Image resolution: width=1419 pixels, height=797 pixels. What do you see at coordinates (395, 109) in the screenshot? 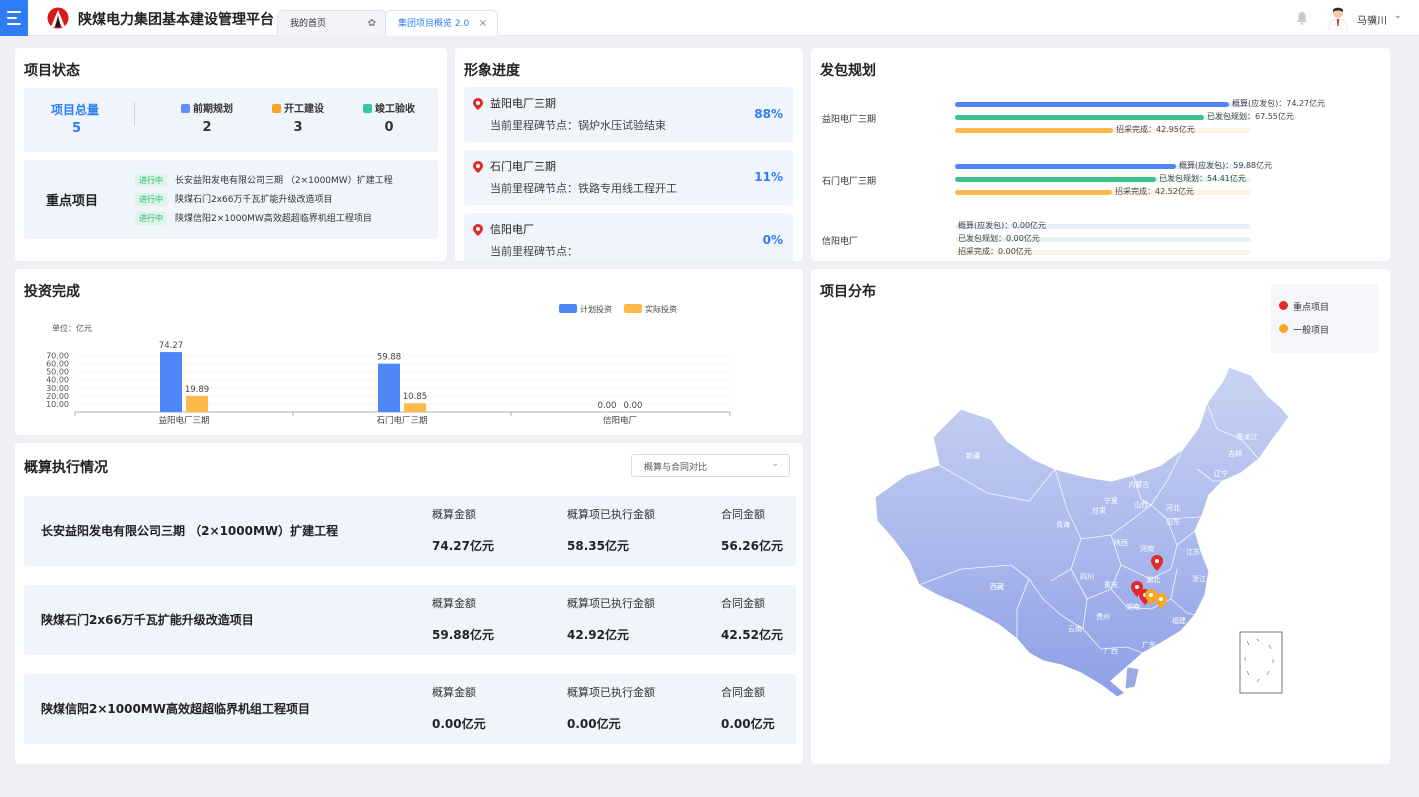
I see `stat-completion-label: 竣工验收` at bounding box center [395, 109].